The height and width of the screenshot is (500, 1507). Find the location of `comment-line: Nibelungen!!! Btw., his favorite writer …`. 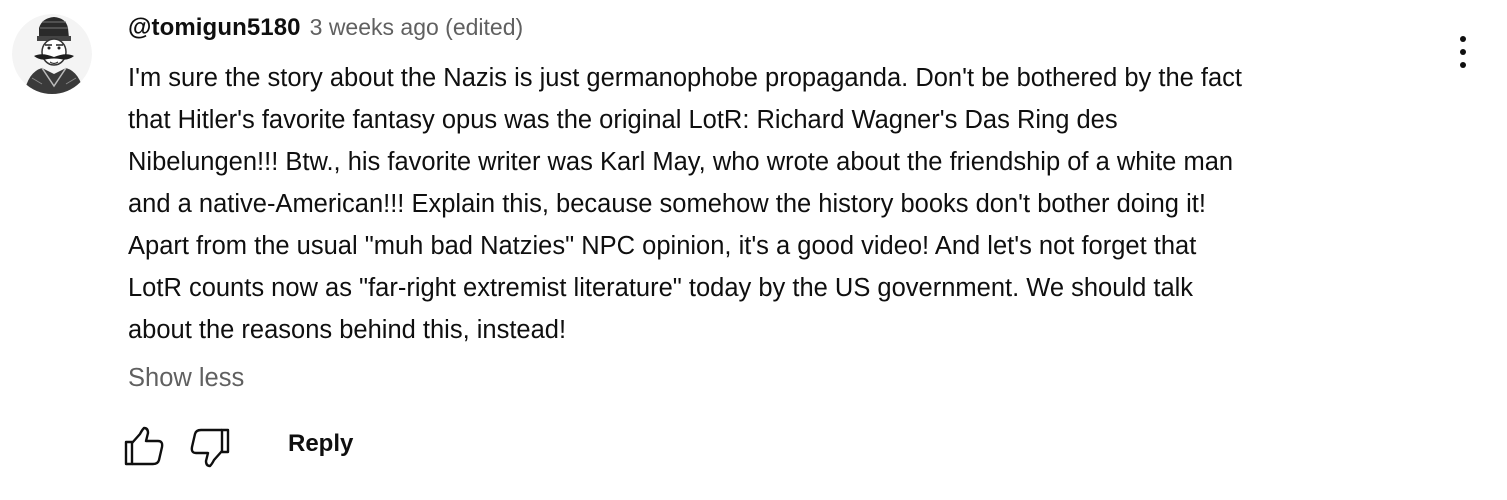

comment-line: Nibelungen!!! Btw., his favorite writer … is located at coordinates (681, 162).